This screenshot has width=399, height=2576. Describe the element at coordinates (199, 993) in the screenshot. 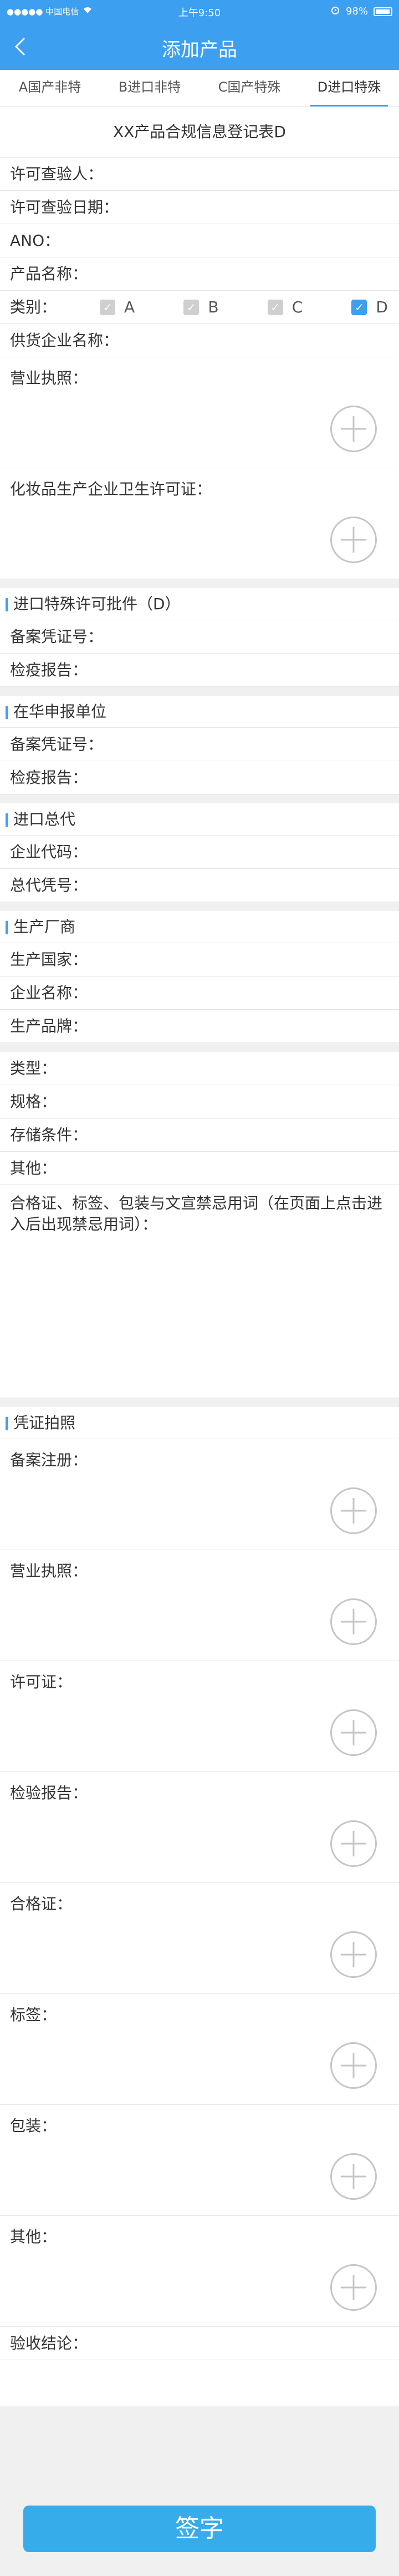

I see `company-name-field: 企业名称：` at that location.